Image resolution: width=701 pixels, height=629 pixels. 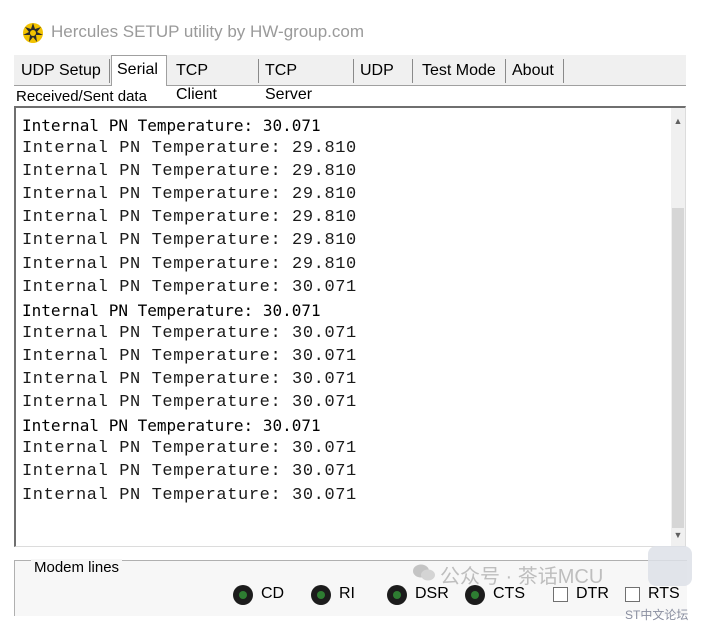 What do you see at coordinates (139, 70) in the screenshot?
I see `tab-serial: Serial` at bounding box center [139, 70].